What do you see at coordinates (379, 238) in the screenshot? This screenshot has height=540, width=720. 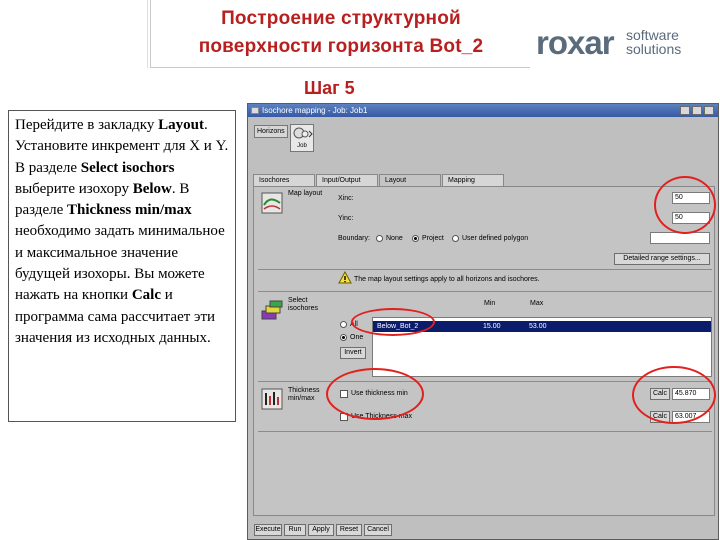 I see `boundary-none-radio` at bounding box center [379, 238].